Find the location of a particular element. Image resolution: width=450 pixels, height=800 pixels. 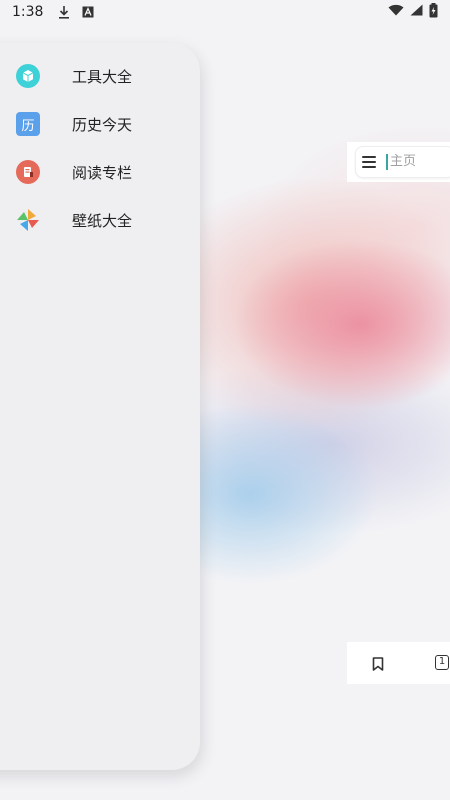

drawer-item-label: 壁纸大全 is located at coordinates (102, 220).